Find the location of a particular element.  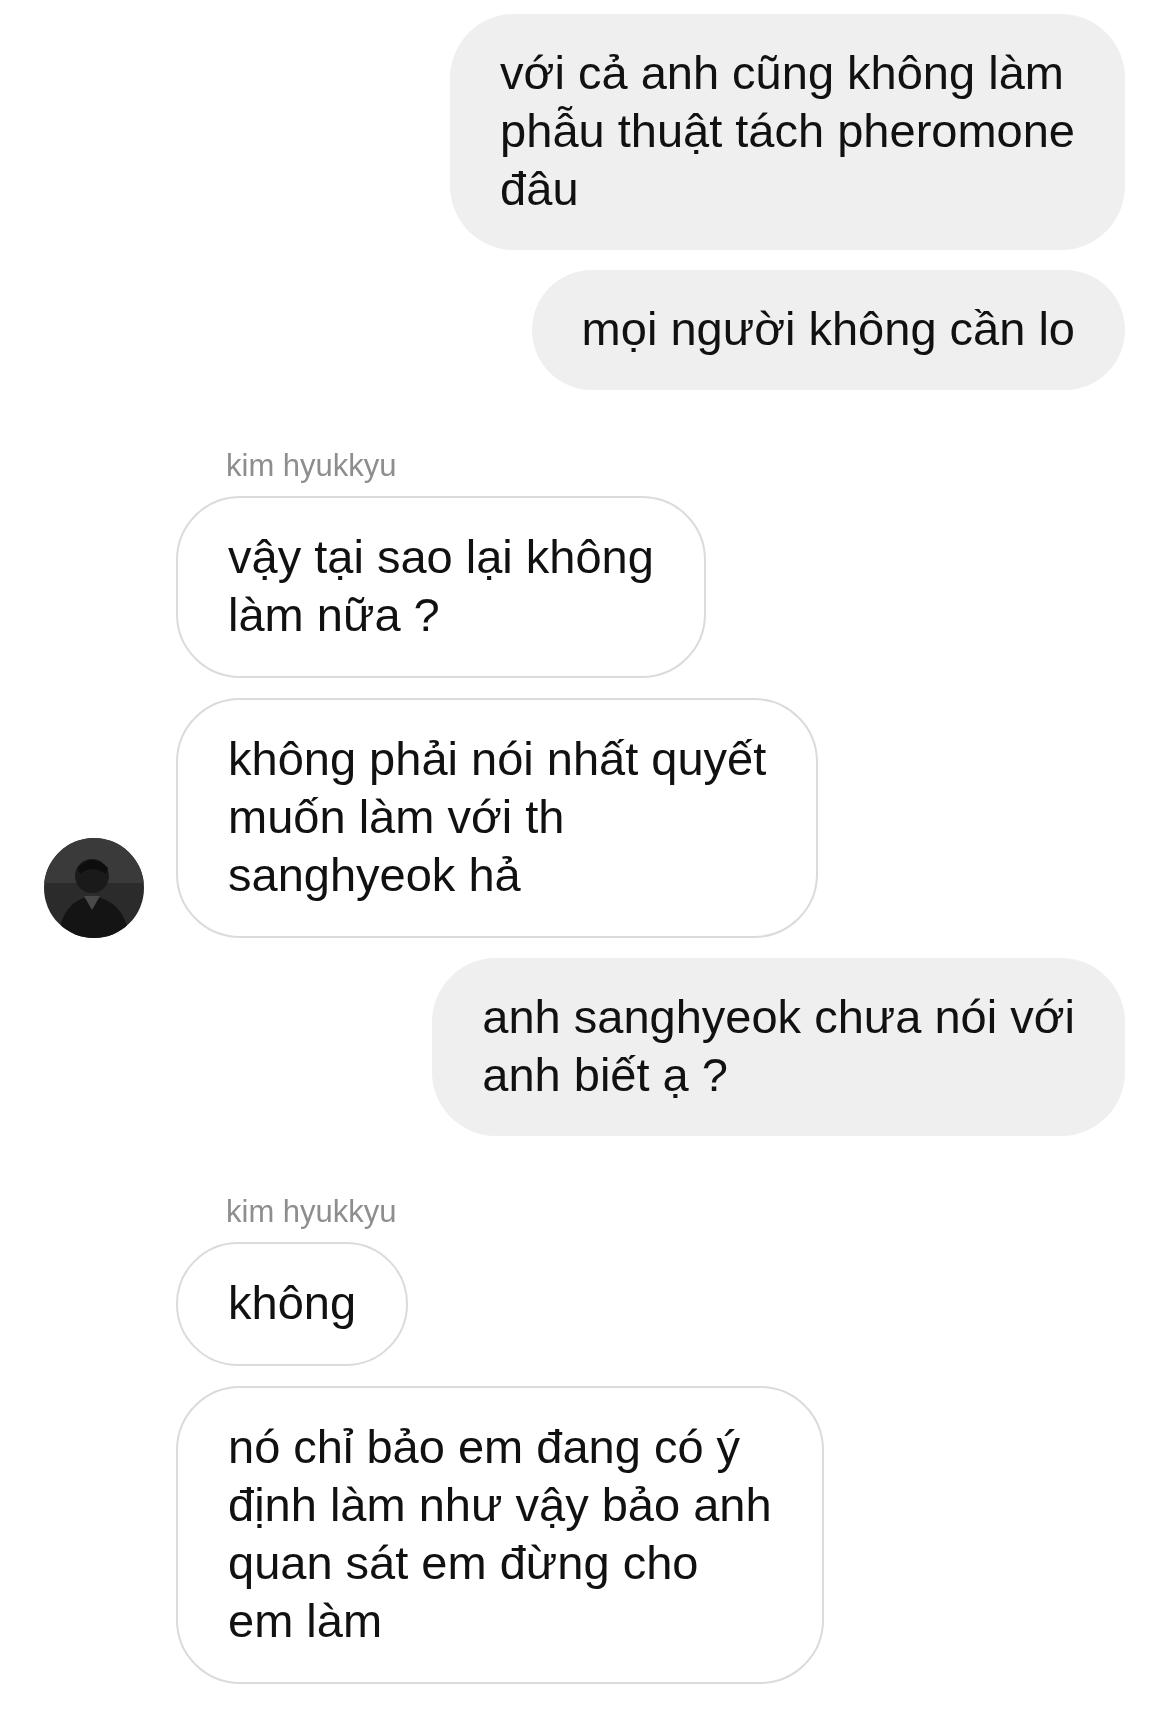

message-bubble: vậy tại sao lại không làm nữa ? is located at coordinates (441, 587).